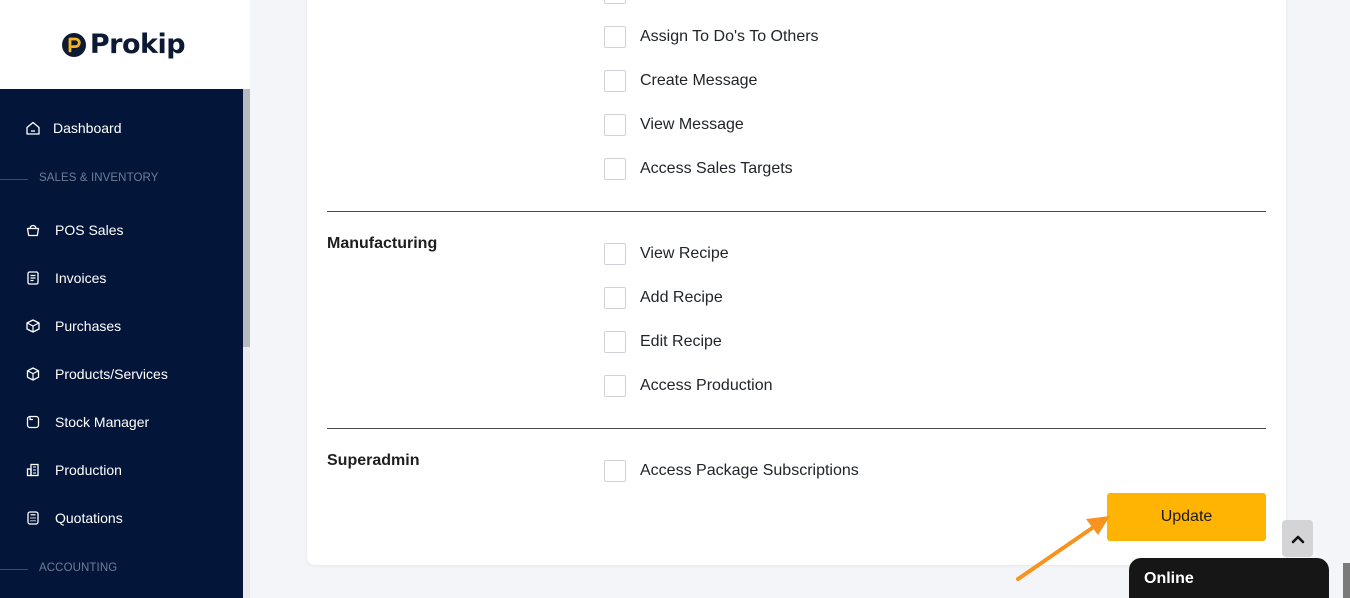 This screenshot has width=1350, height=598. I want to click on sidebar-item-stock-manager: Stock Manager, so click(121, 422).